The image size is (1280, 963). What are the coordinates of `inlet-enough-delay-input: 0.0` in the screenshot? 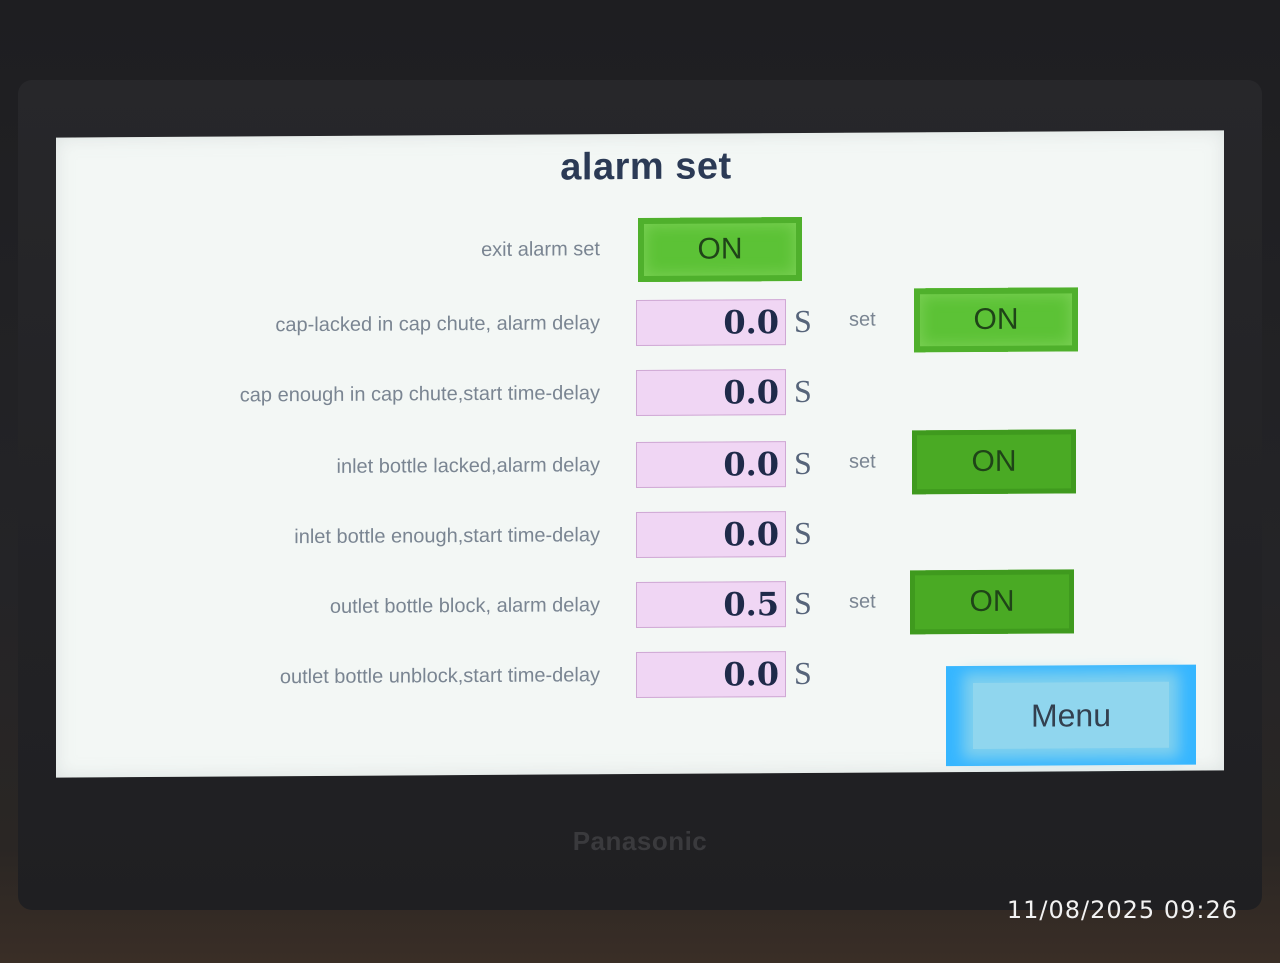 It's located at (711, 535).